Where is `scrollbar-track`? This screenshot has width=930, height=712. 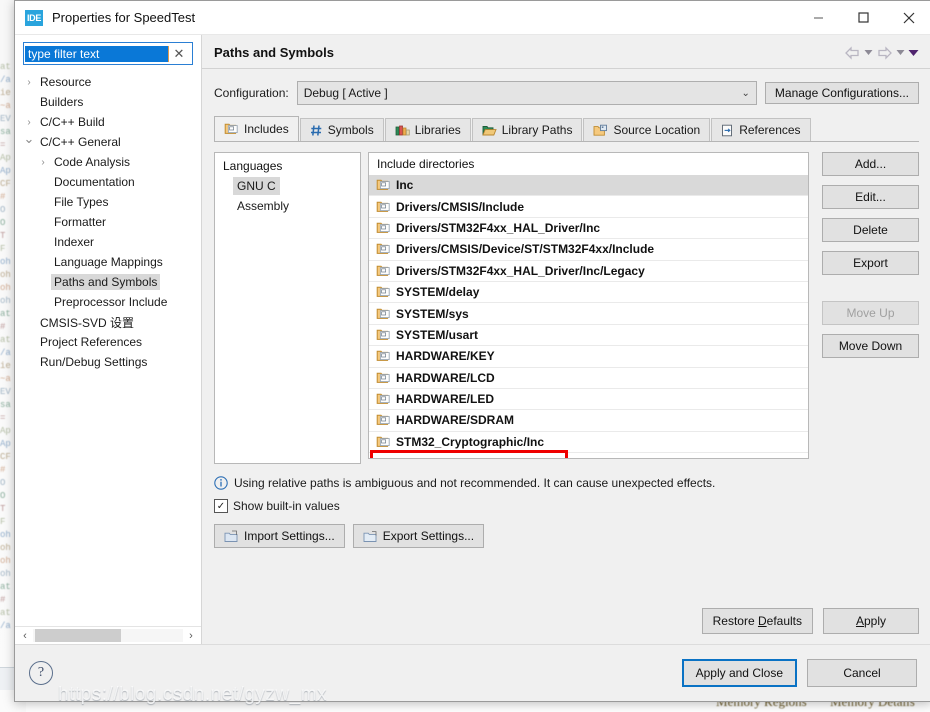 scrollbar-track is located at coordinates (108, 635).